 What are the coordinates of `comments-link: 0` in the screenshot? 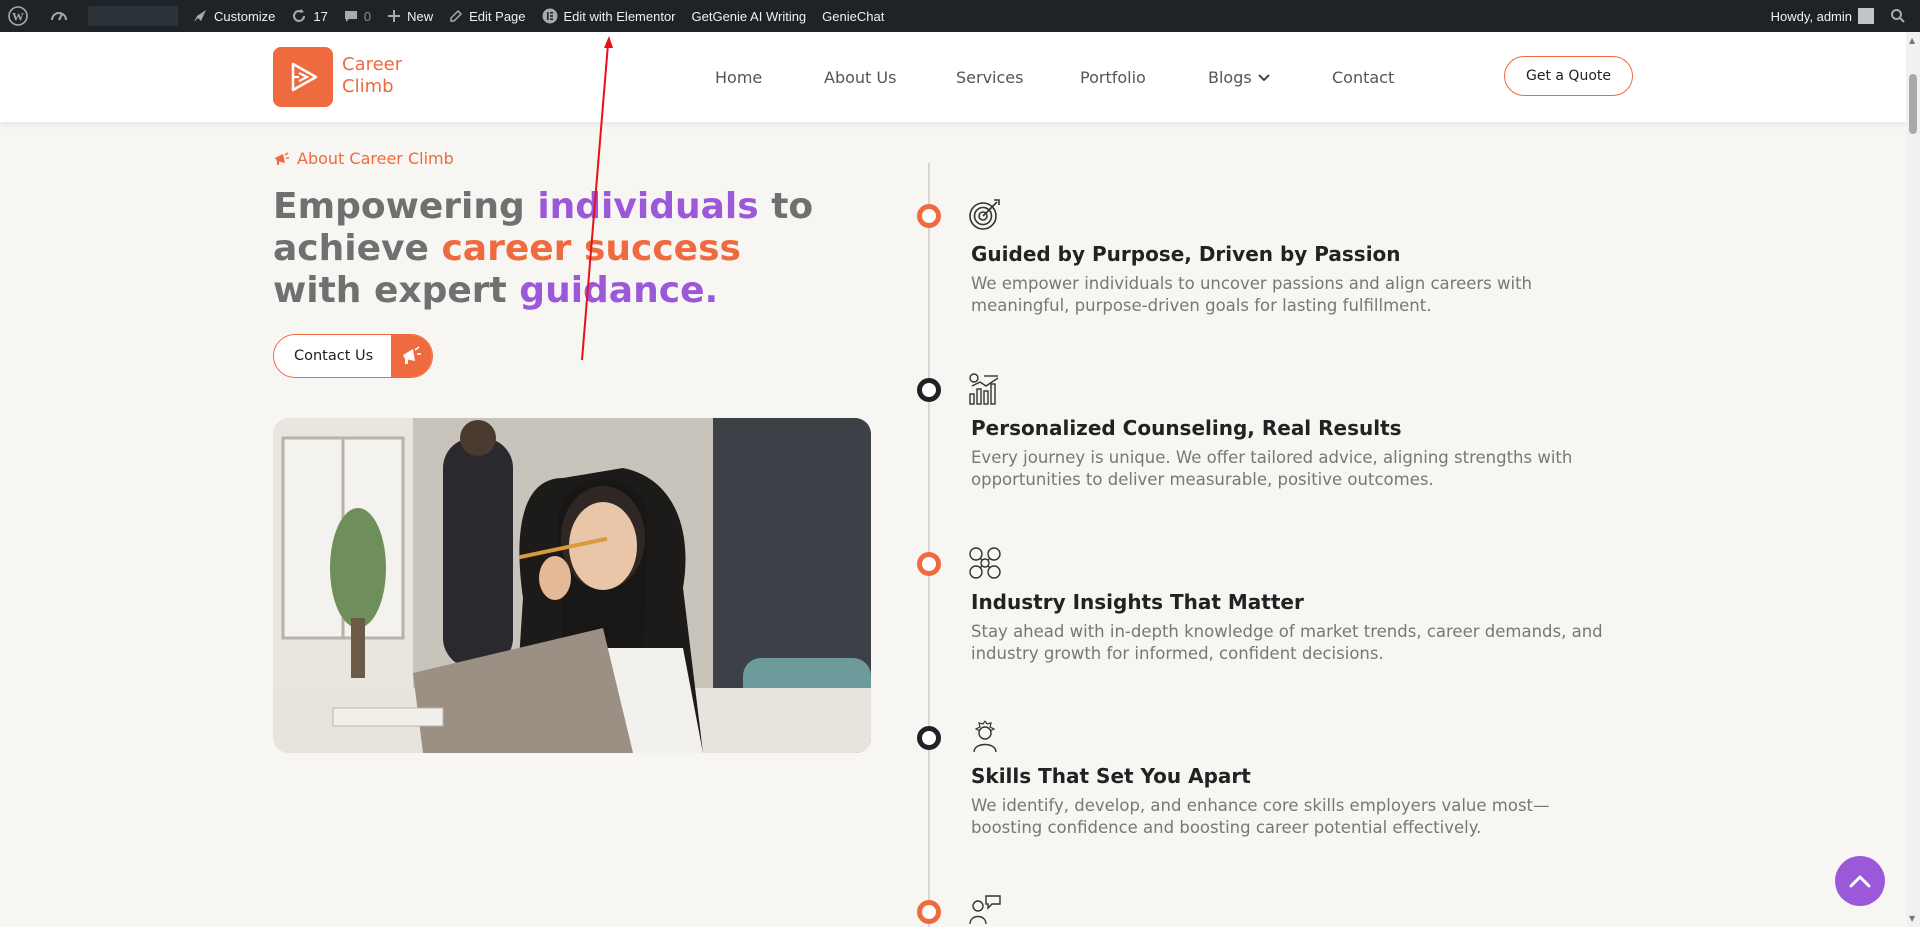 It's located at (357, 16).